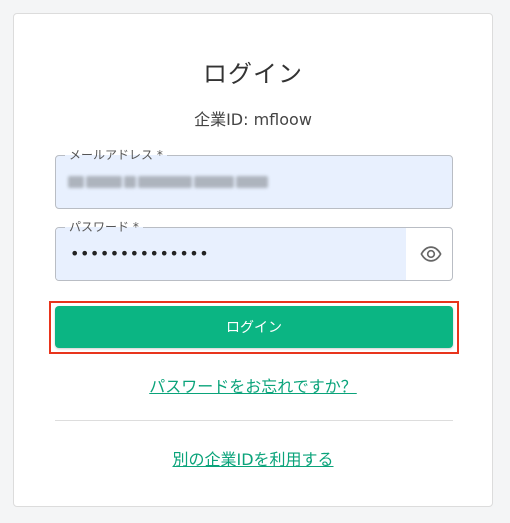 This screenshot has width=510, height=523. Describe the element at coordinates (170, 182) in the screenshot. I see `email-value-redacted` at that location.